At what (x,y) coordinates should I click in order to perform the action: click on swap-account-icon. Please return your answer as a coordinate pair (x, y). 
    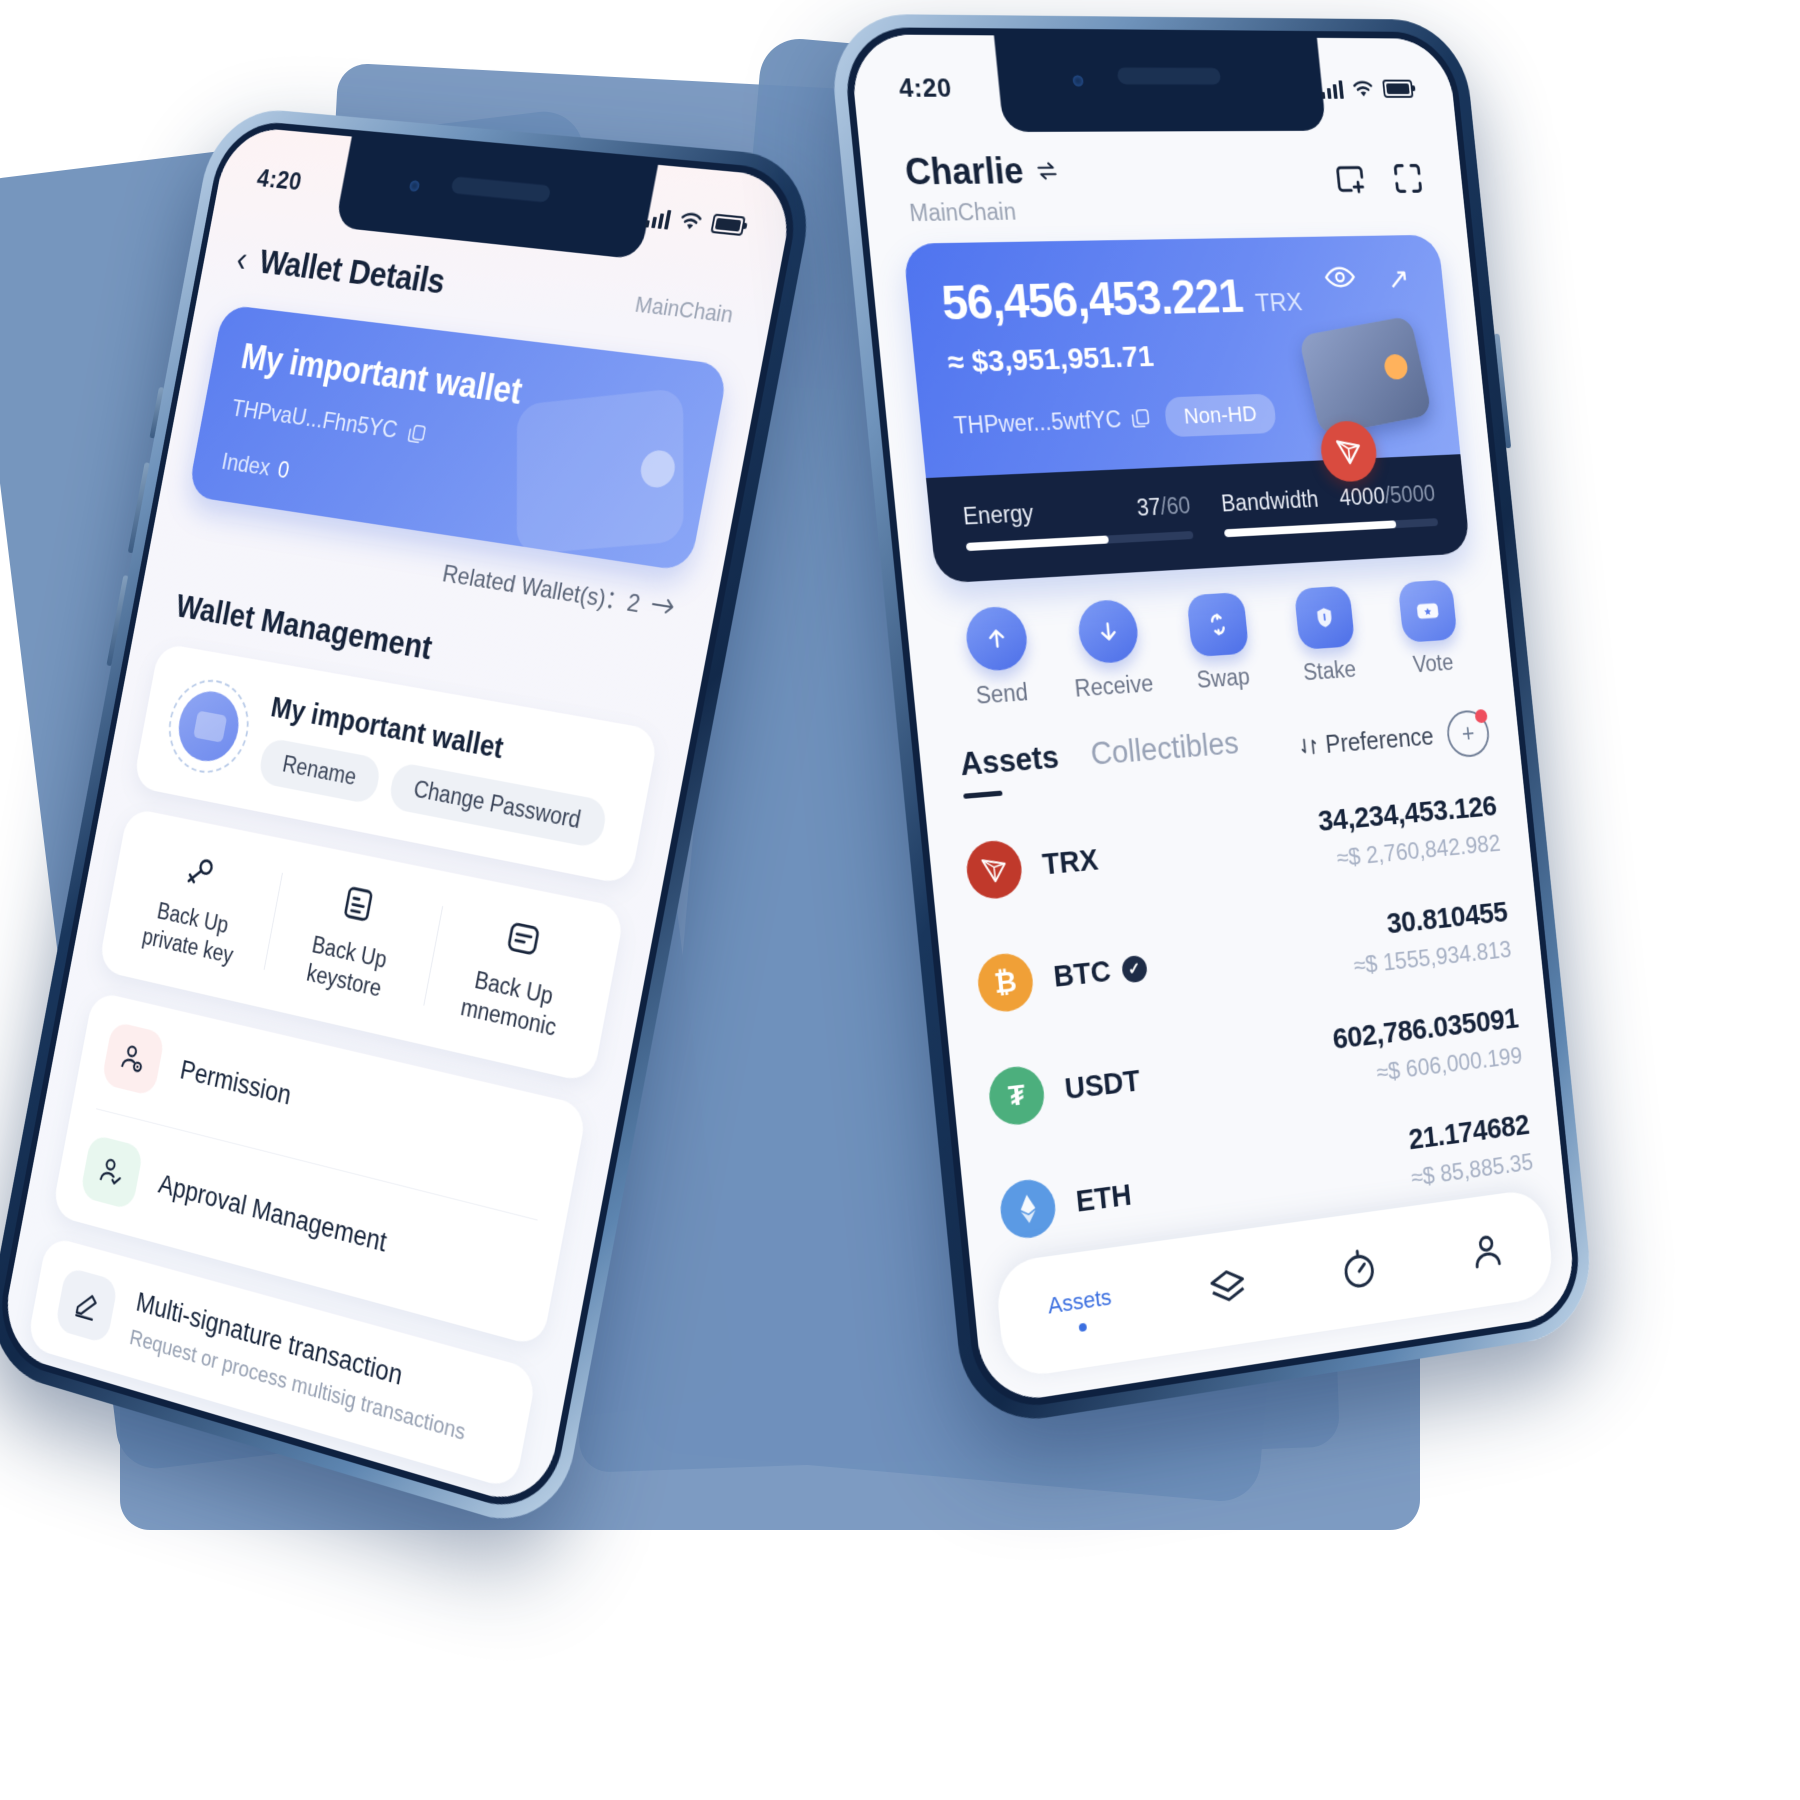
    Looking at the image, I should click on (1046, 171).